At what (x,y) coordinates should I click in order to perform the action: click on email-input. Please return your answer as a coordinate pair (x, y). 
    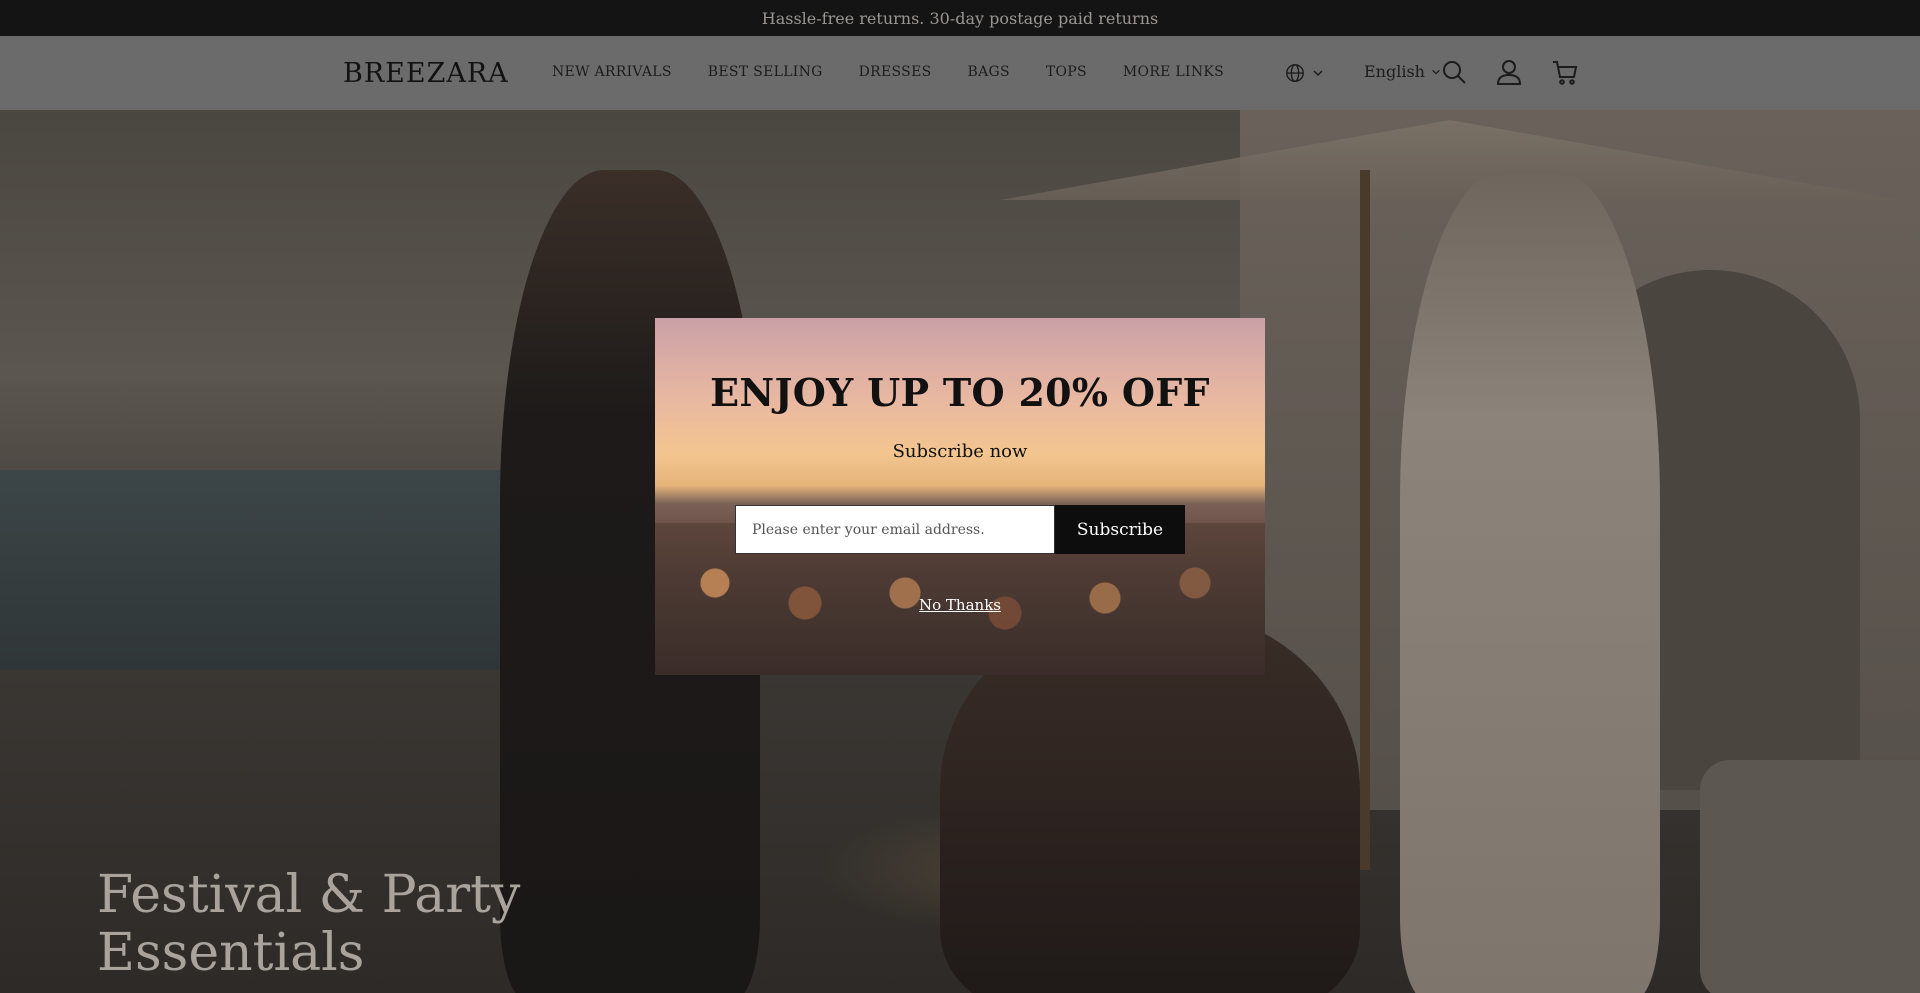
    Looking at the image, I should click on (895, 529).